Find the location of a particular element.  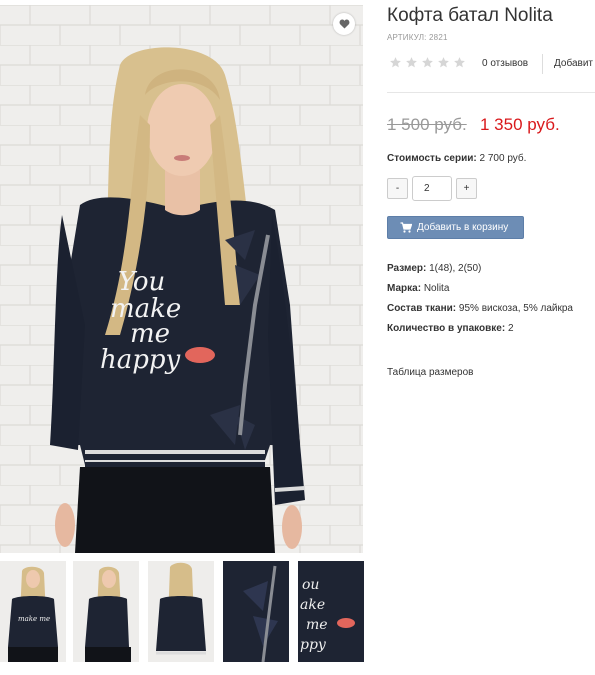

series-cost: Стоимость серии: 2 700 руб. is located at coordinates (456, 158).